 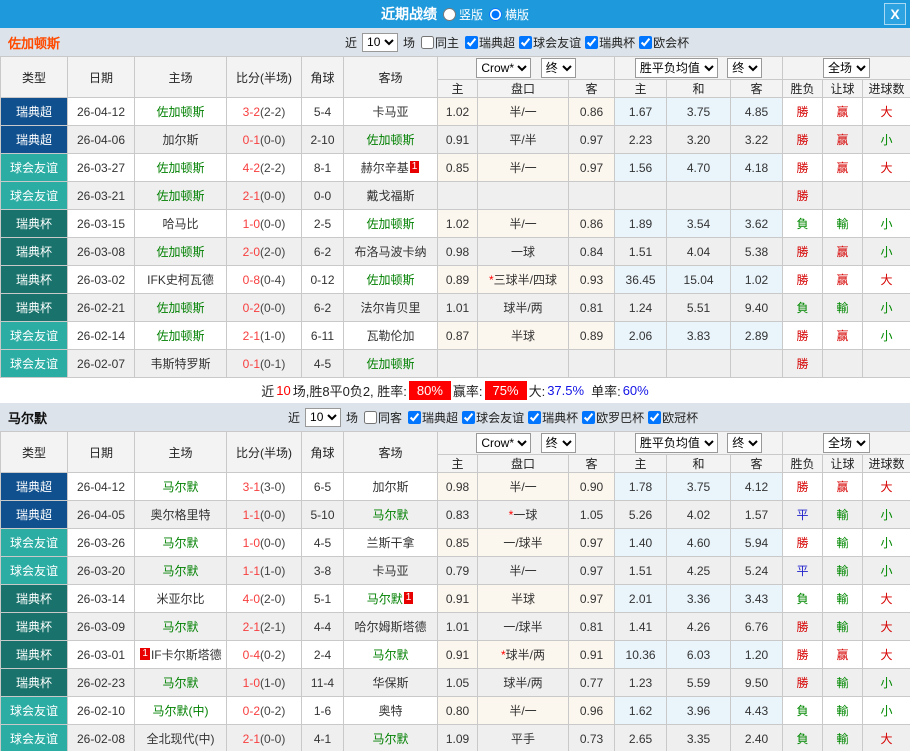 What do you see at coordinates (264, 682) in the screenshot?
I see `score-cell: 1-0(1-0)` at bounding box center [264, 682].